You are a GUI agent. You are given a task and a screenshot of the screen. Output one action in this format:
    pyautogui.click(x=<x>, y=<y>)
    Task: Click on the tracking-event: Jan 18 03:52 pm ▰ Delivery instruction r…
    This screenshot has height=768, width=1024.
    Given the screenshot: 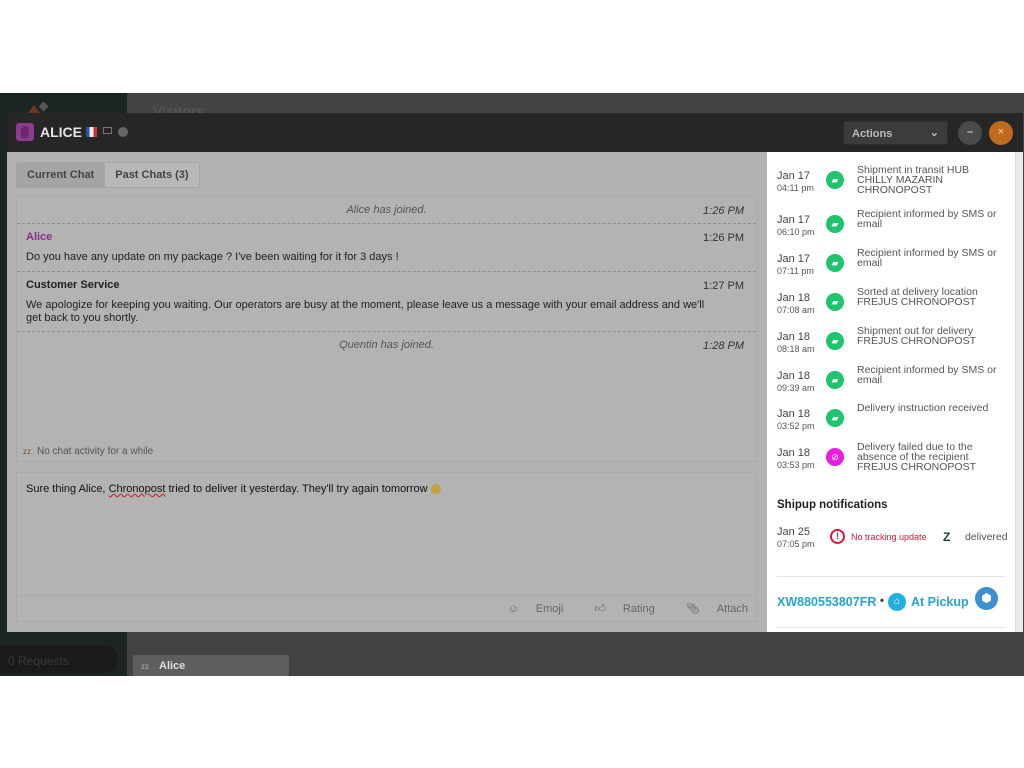 What is the action you would take?
    pyautogui.click(x=894, y=423)
    